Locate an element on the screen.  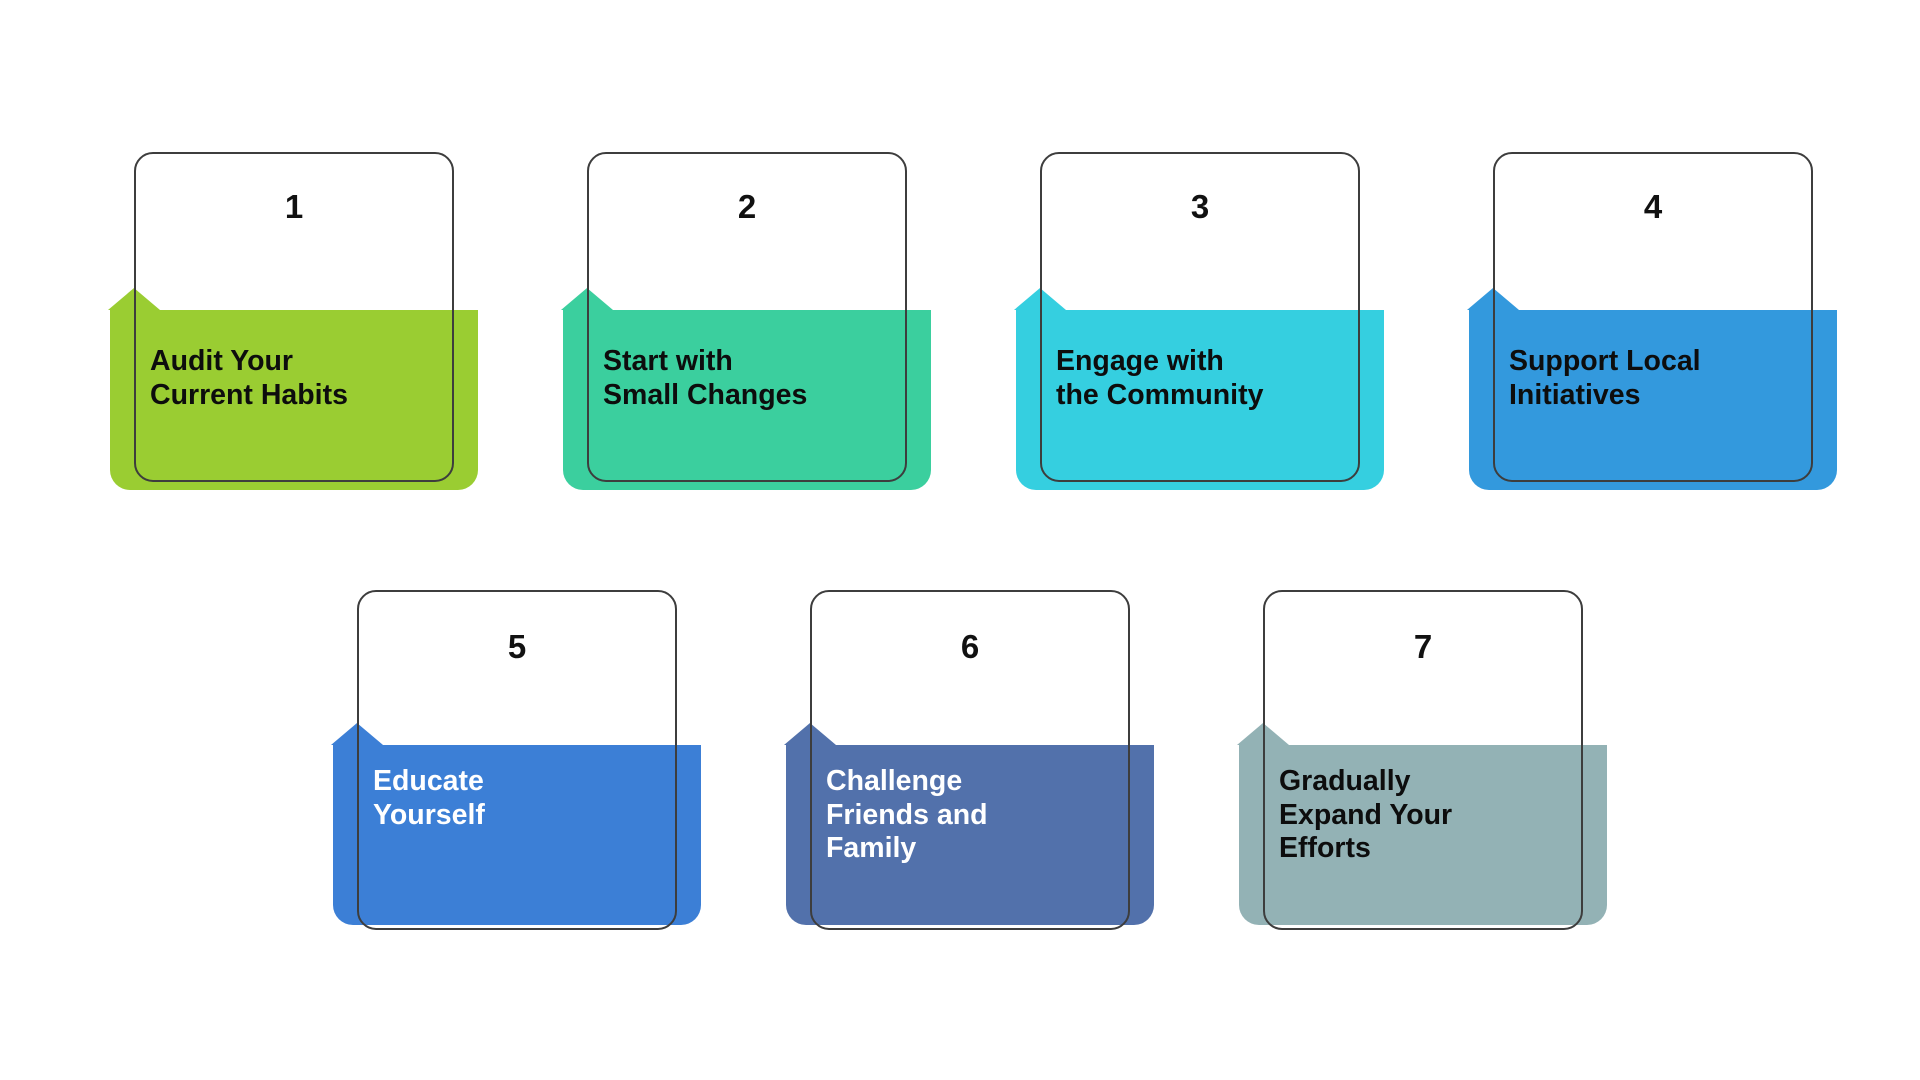
step-label: Challenge Friends and Family is located at coordinates (907, 815).